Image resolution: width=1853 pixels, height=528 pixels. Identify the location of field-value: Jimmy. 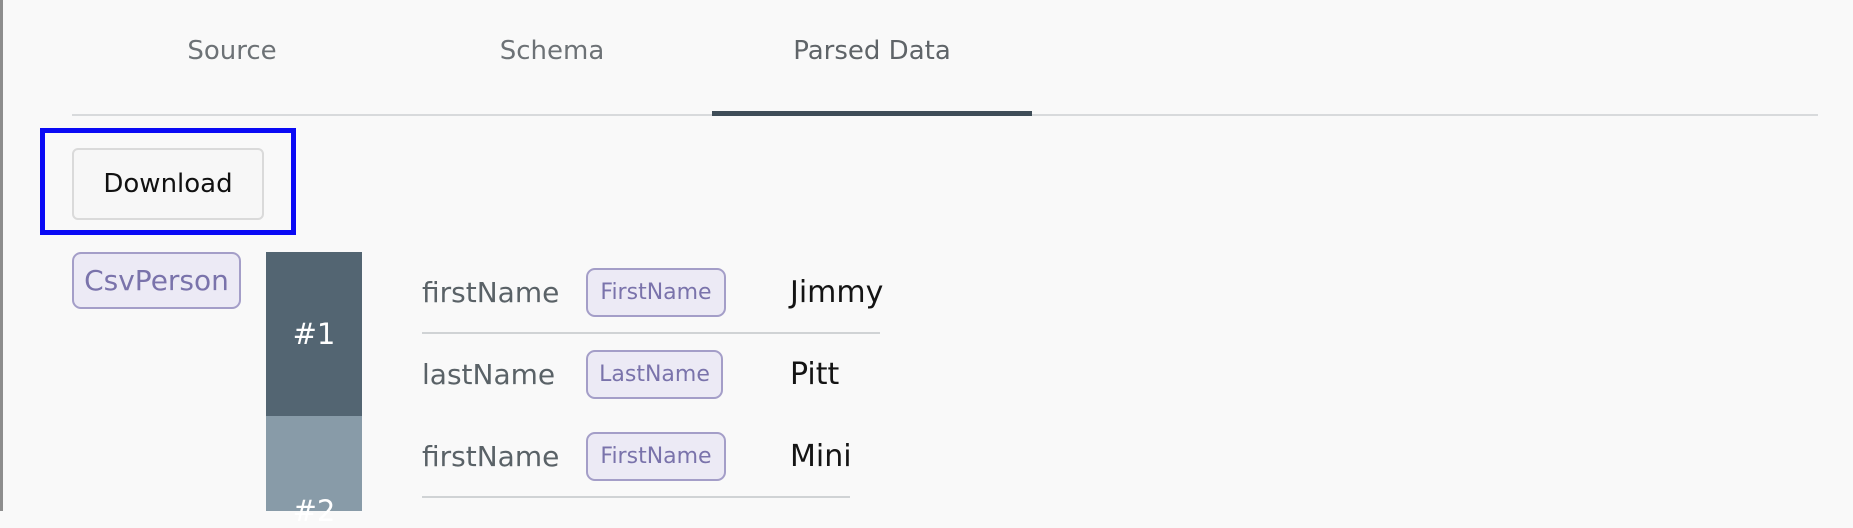
(837, 292).